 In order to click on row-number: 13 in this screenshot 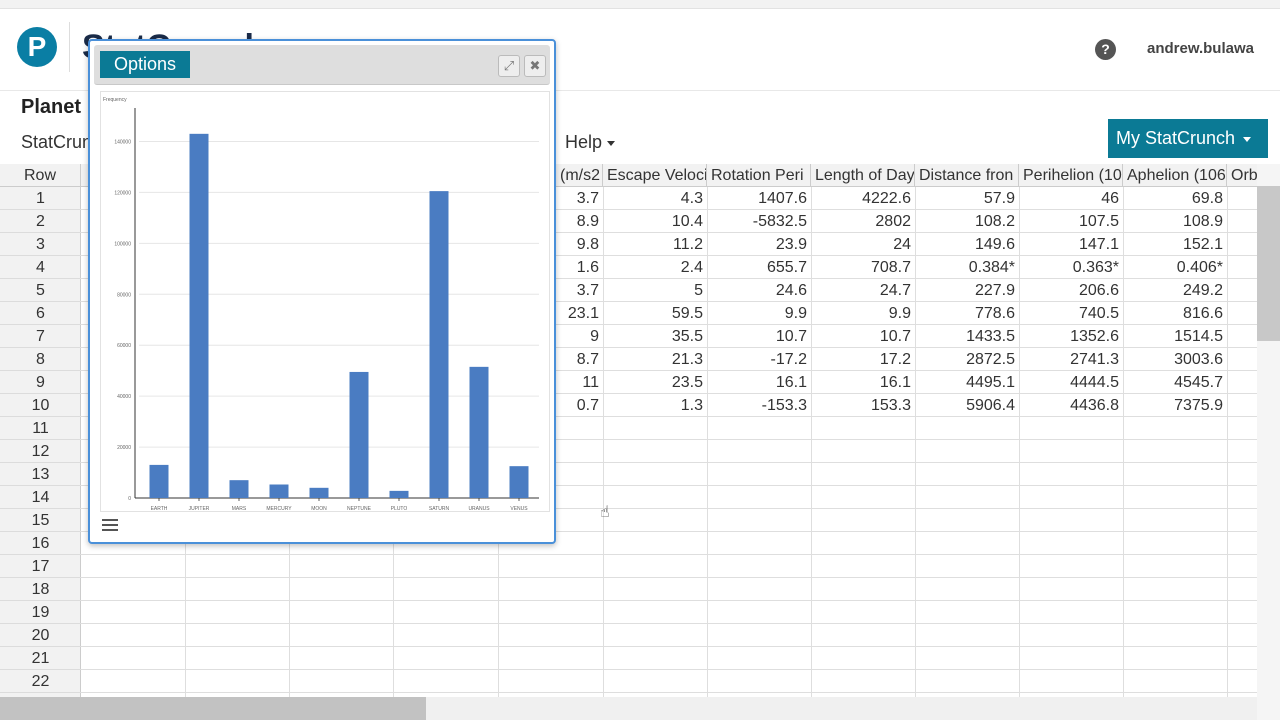, I will do `click(40, 474)`.